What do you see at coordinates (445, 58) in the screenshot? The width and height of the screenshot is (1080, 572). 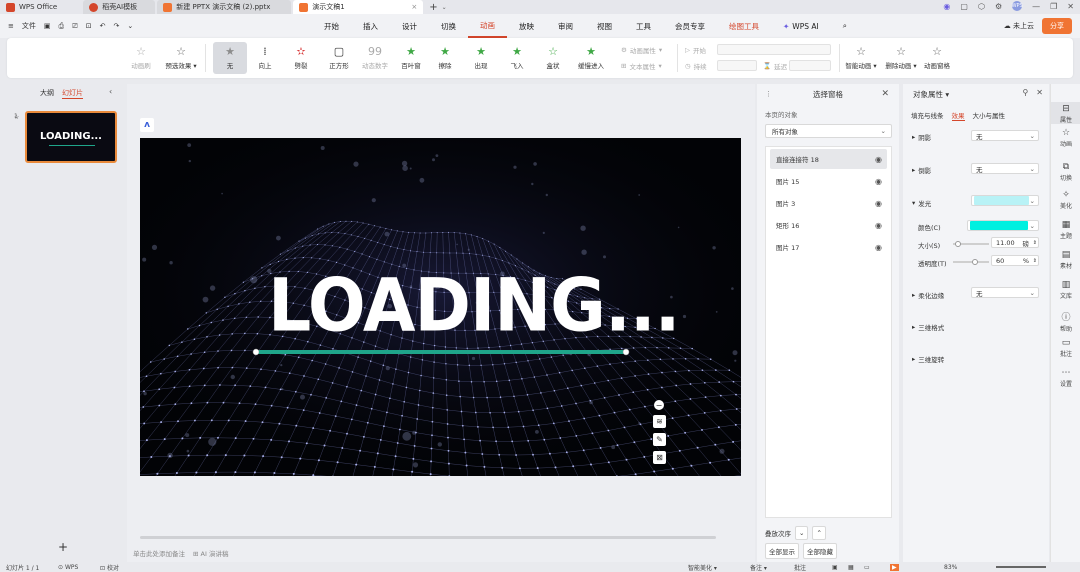 I see `effect-wipe: ★ 擦除` at bounding box center [445, 58].